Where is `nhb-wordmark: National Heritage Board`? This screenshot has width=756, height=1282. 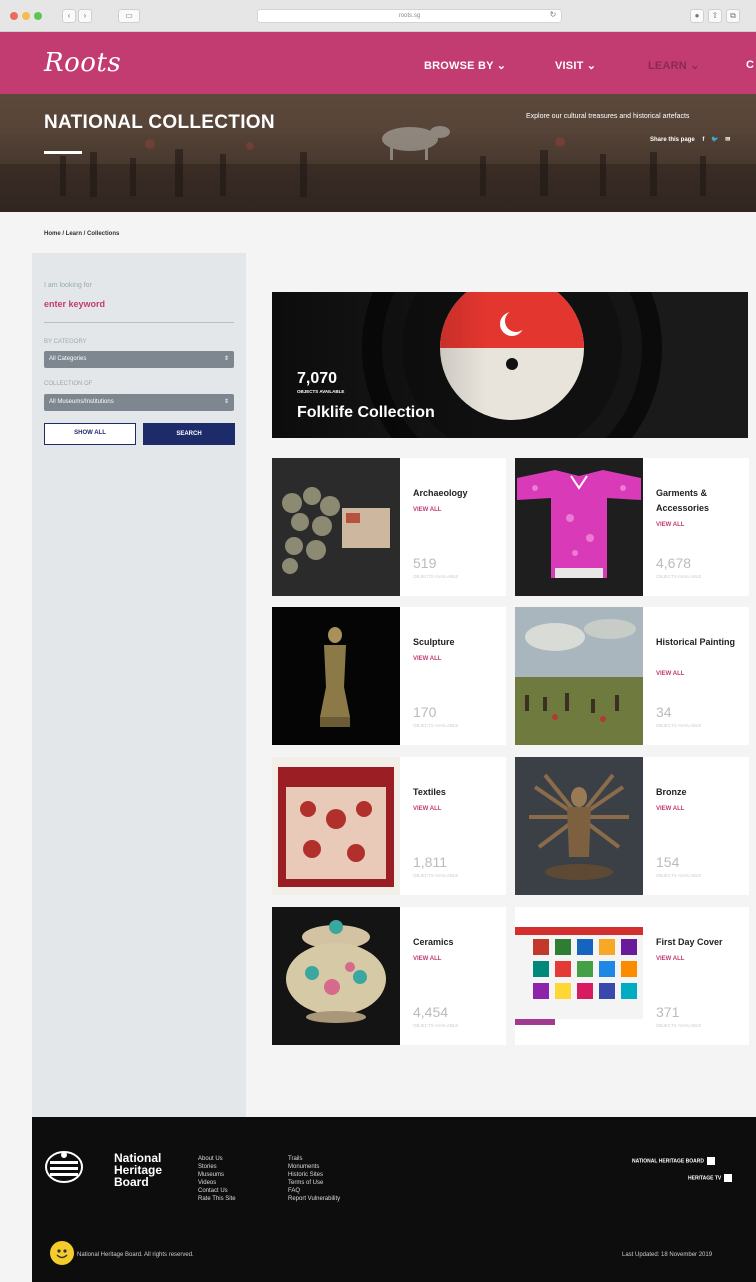 nhb-wordmark: National Heritage Board is located at coordinates (138, 1170).